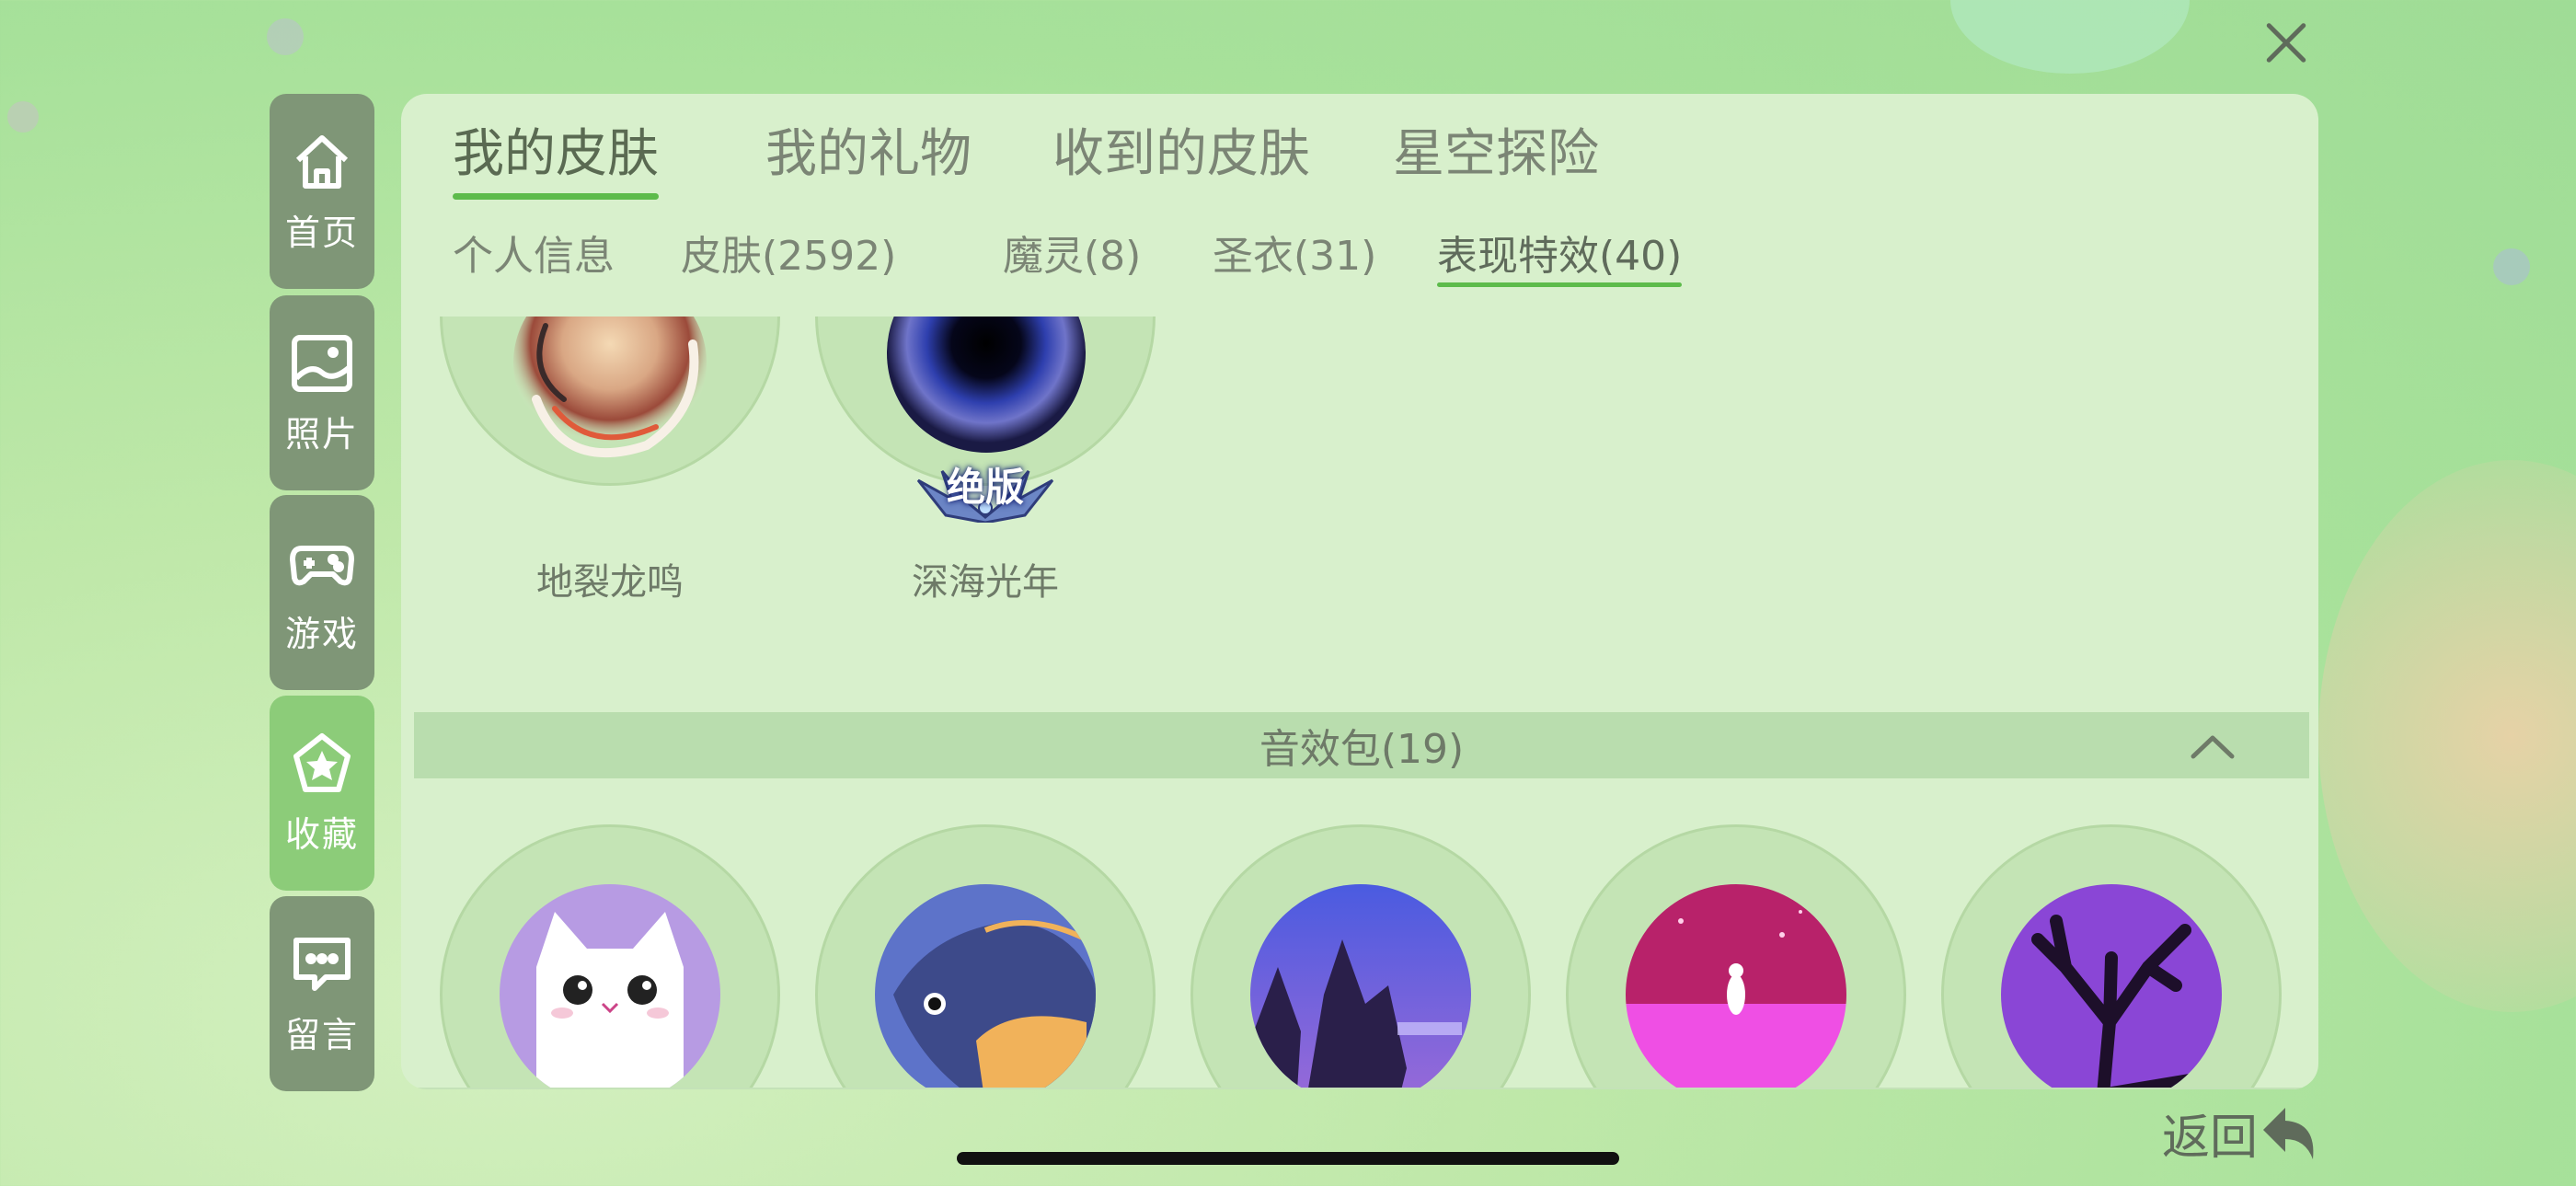  Describe the element at coordinates (788, 252) in the screenshot. I see `subtab-skins: 皮肤(2592)` at that location.